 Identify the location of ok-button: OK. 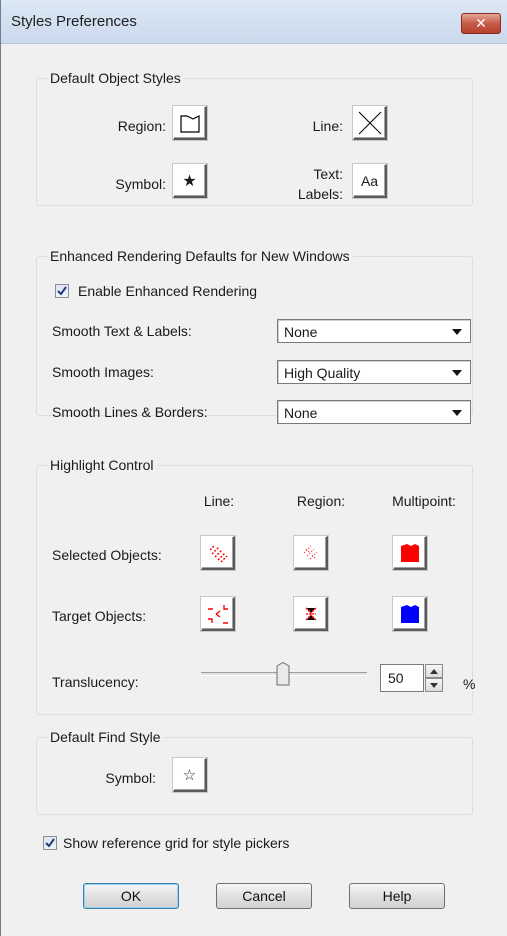
(131, 896).